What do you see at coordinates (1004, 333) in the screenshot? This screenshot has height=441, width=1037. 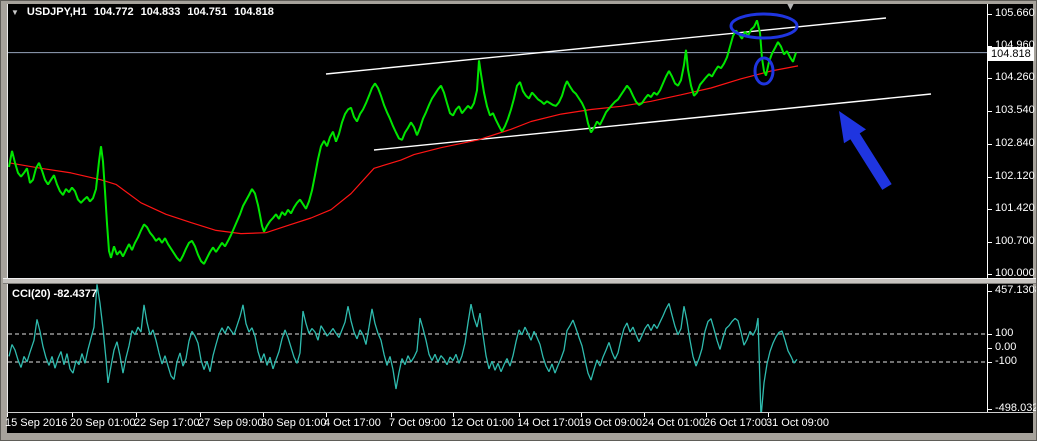 I see `cci-axis-tick-label: 100` at bounding box center [1004, 333].